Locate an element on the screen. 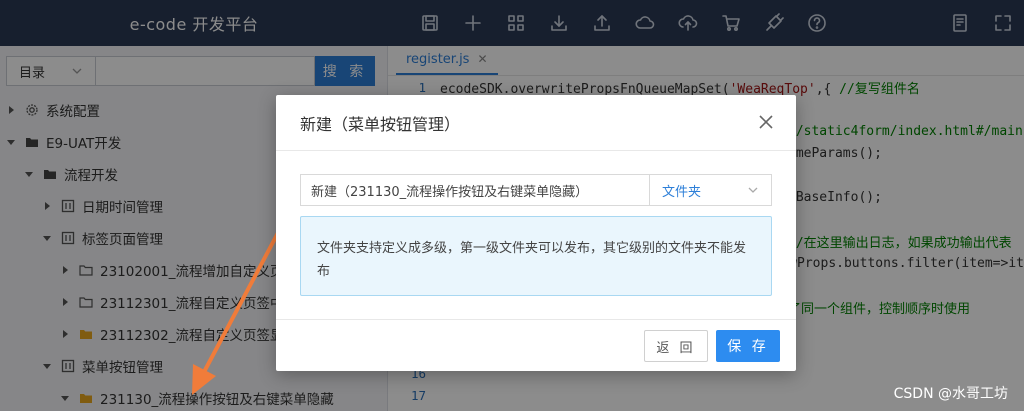 The height and width of the screenshot is (411, 1024). name-row: 文件夹 is located at coordinates (536, 190).